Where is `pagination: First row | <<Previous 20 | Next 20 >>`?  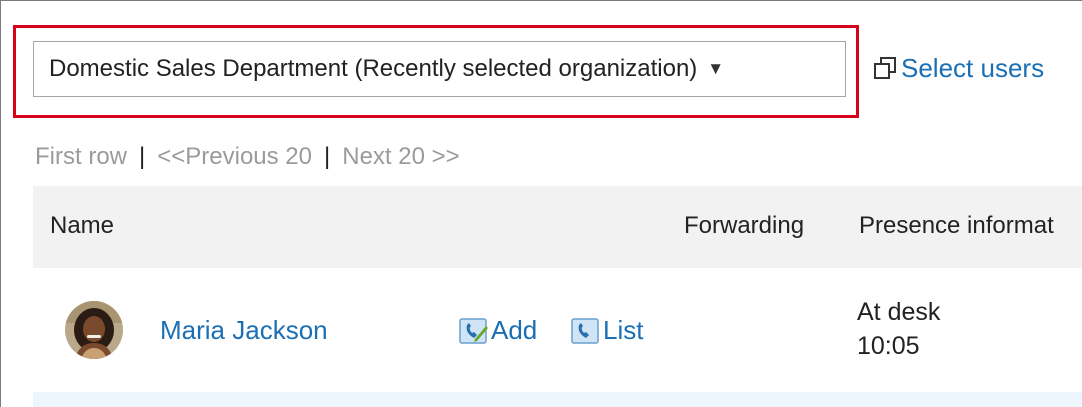 pagination: First row | <<Previous 20 | Next 20 >> is located at coordinates (247, 157).